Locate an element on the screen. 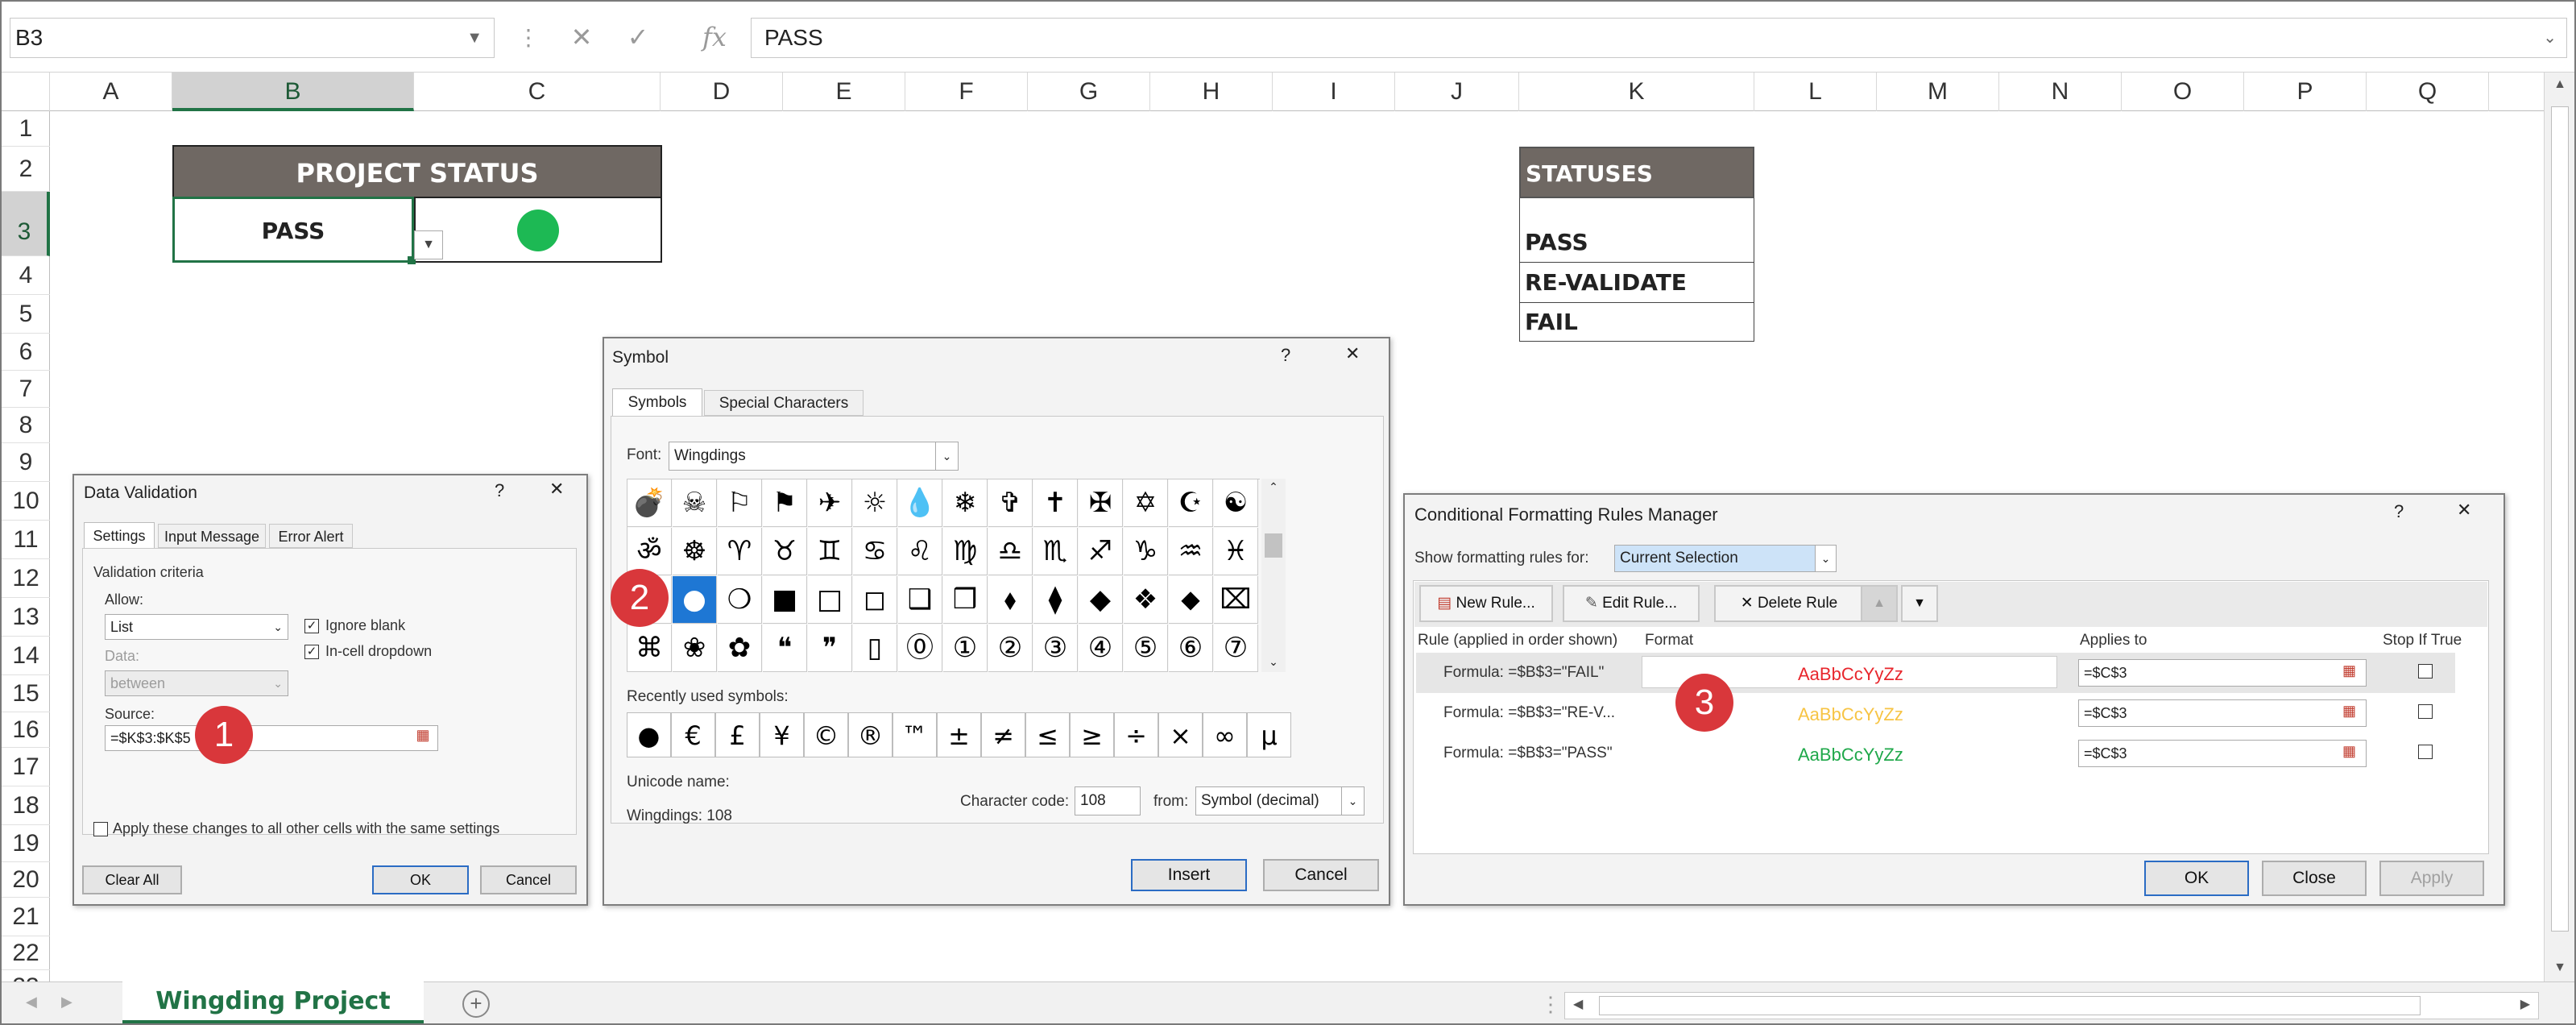 Image resolution: width=2576 pixels, height=1025 pixels. symbol-cell: ❀ is located at coordinates (695, 648).